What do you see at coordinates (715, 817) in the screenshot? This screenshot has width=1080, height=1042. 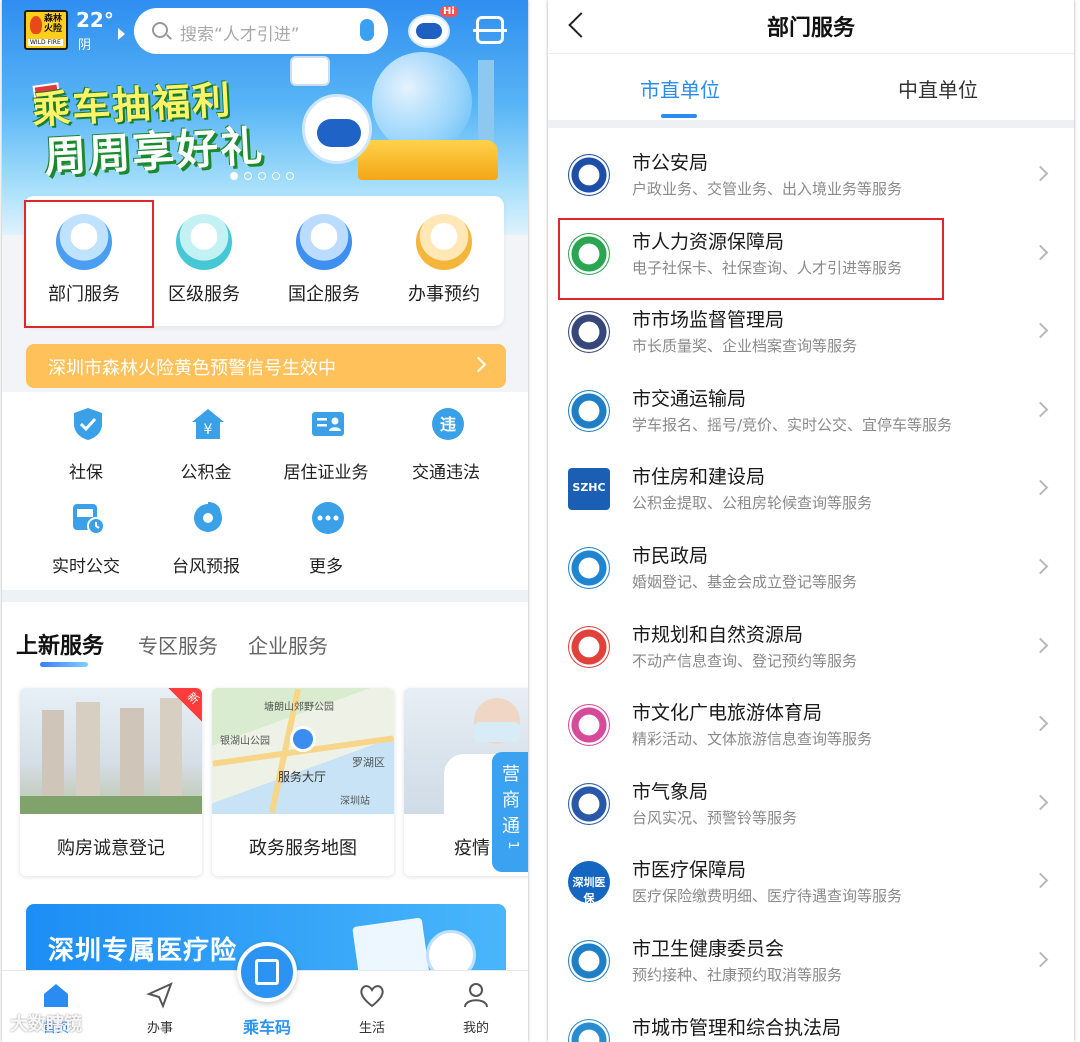 I see `dept-description: 台风实况、预警铃等服务` at bounding box center [715, 817].